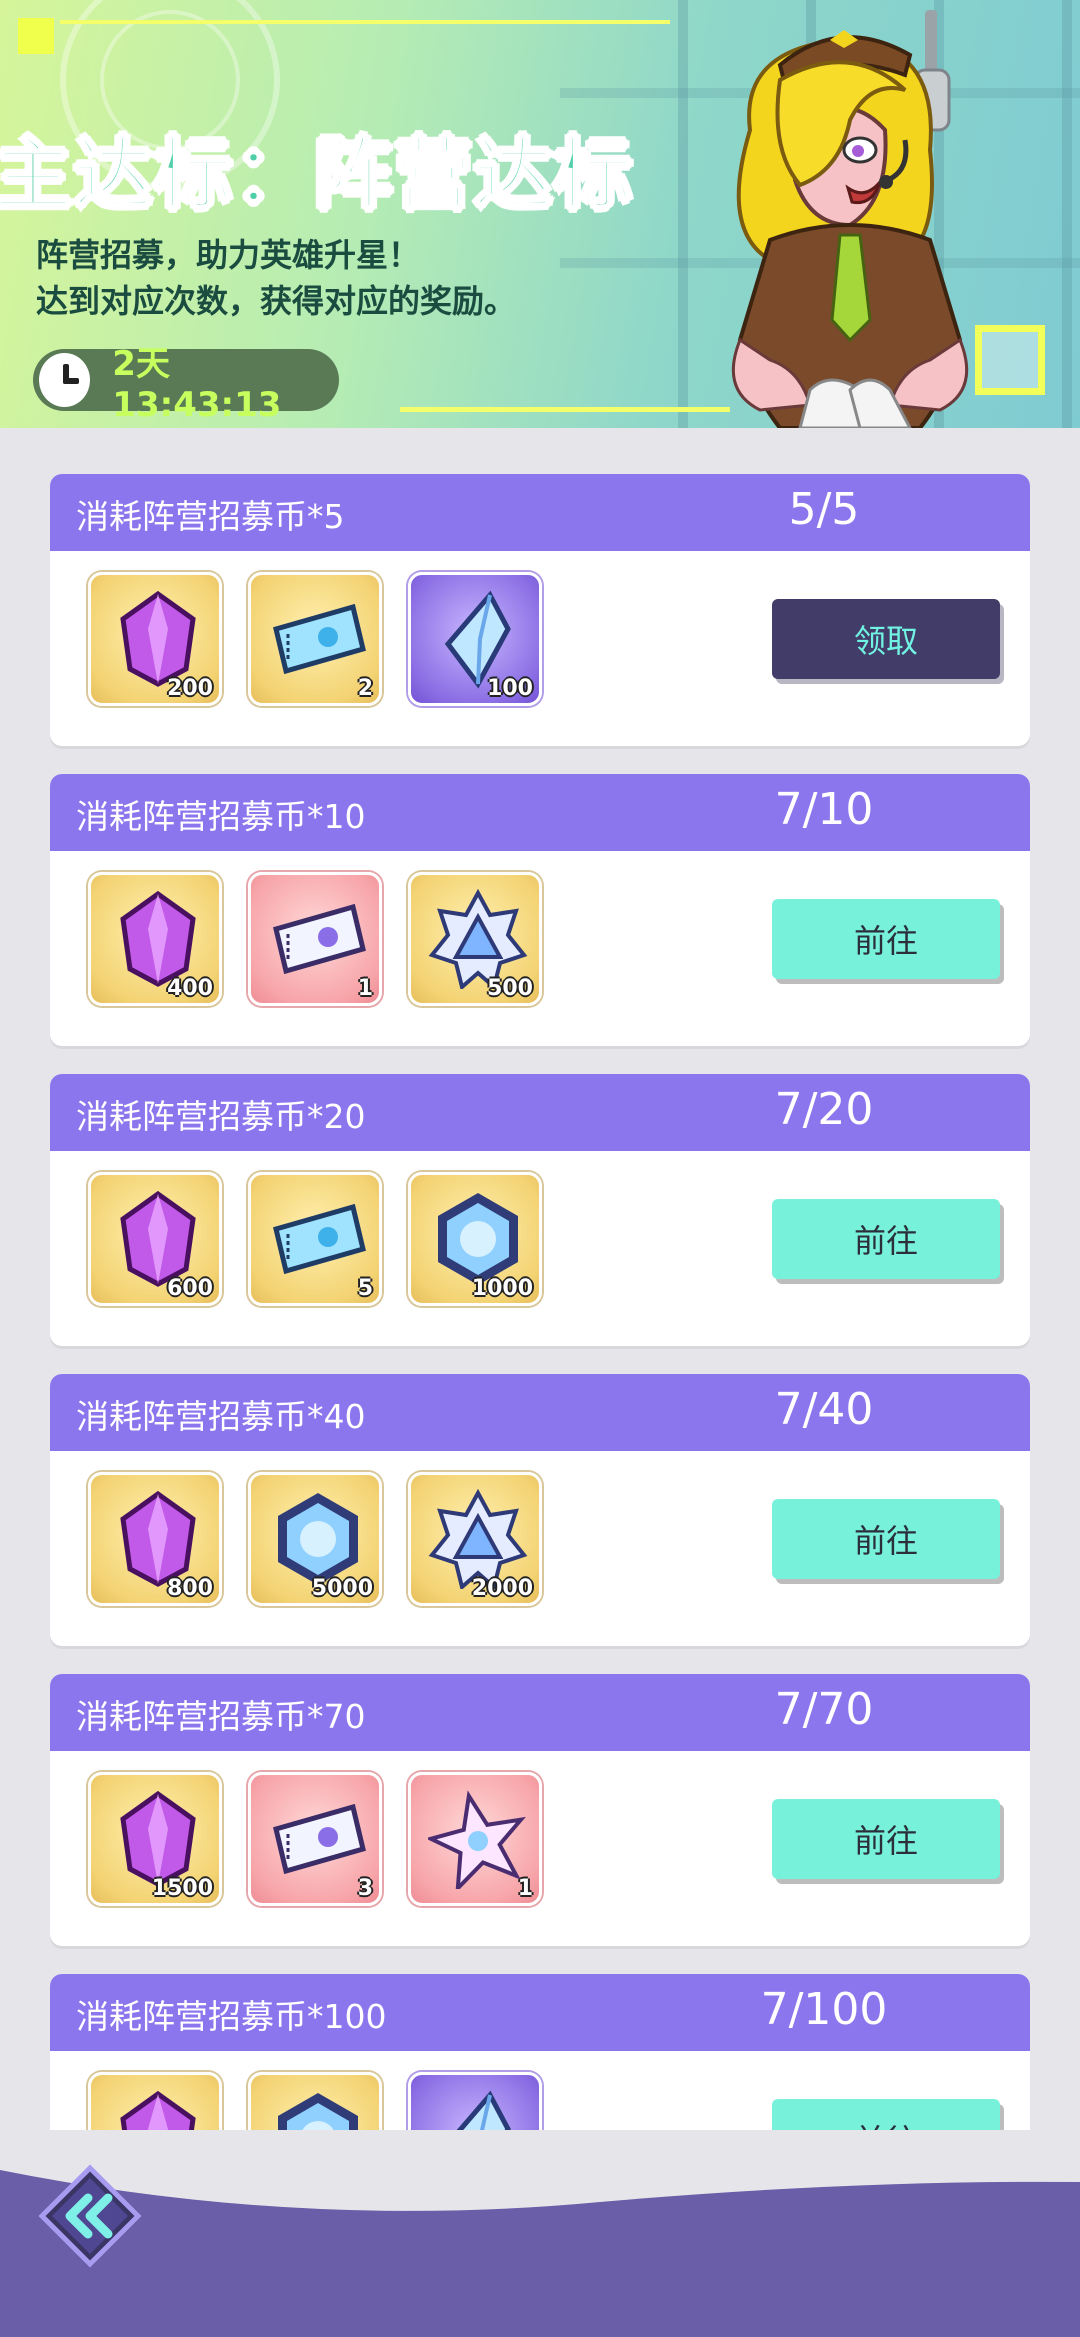 This screenshot has width=1080, height=2337. Describe the element at coordinates (824, 509) in the screenshot. I see `task-progress: 5/5` at that location.